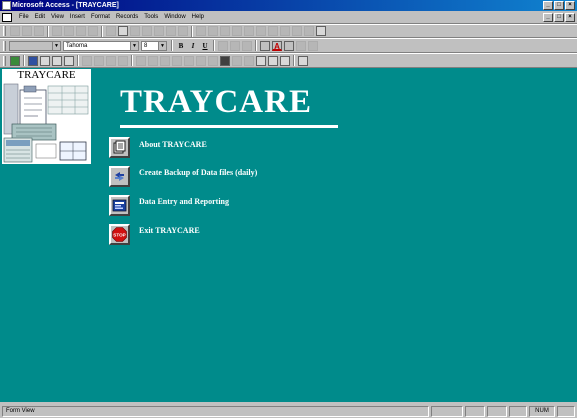 This screenshot has height=418, width=577. Describe the element at coordinates (566, 411) in the screenshot. I see `status-panel` at that location.